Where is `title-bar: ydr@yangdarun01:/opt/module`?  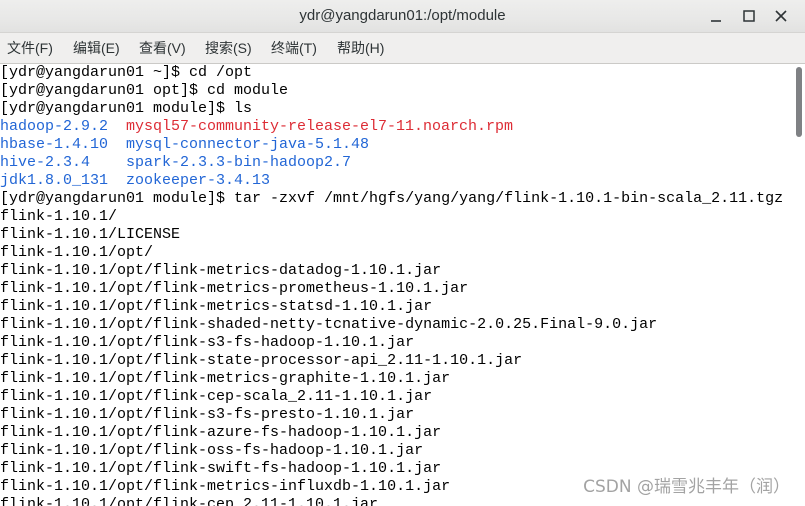
title-bar: ydr@yangdarun01:/opt/module is located at coordinates (402, 16).